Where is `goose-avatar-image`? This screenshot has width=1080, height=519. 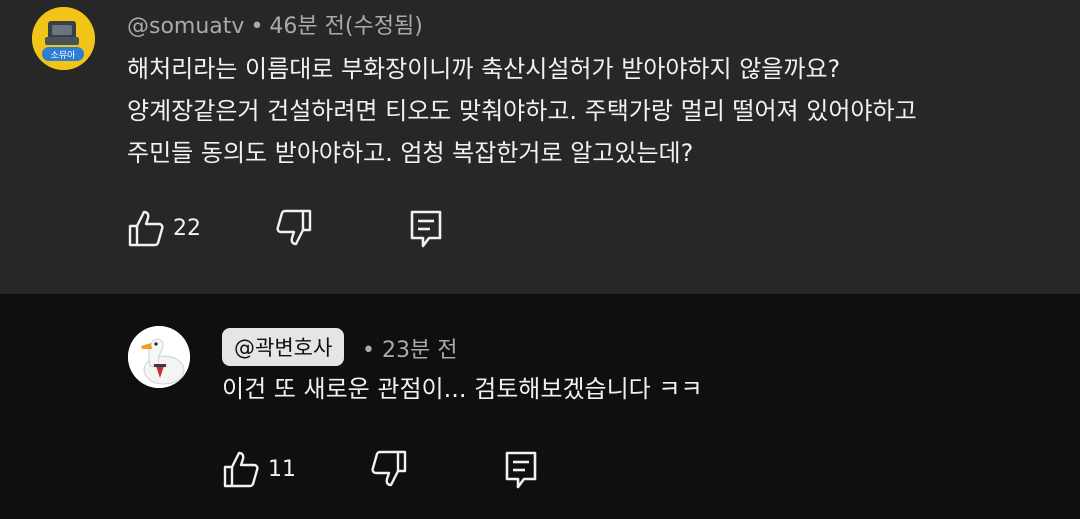 goose-avatar-image is located at coordinates (159, 357).